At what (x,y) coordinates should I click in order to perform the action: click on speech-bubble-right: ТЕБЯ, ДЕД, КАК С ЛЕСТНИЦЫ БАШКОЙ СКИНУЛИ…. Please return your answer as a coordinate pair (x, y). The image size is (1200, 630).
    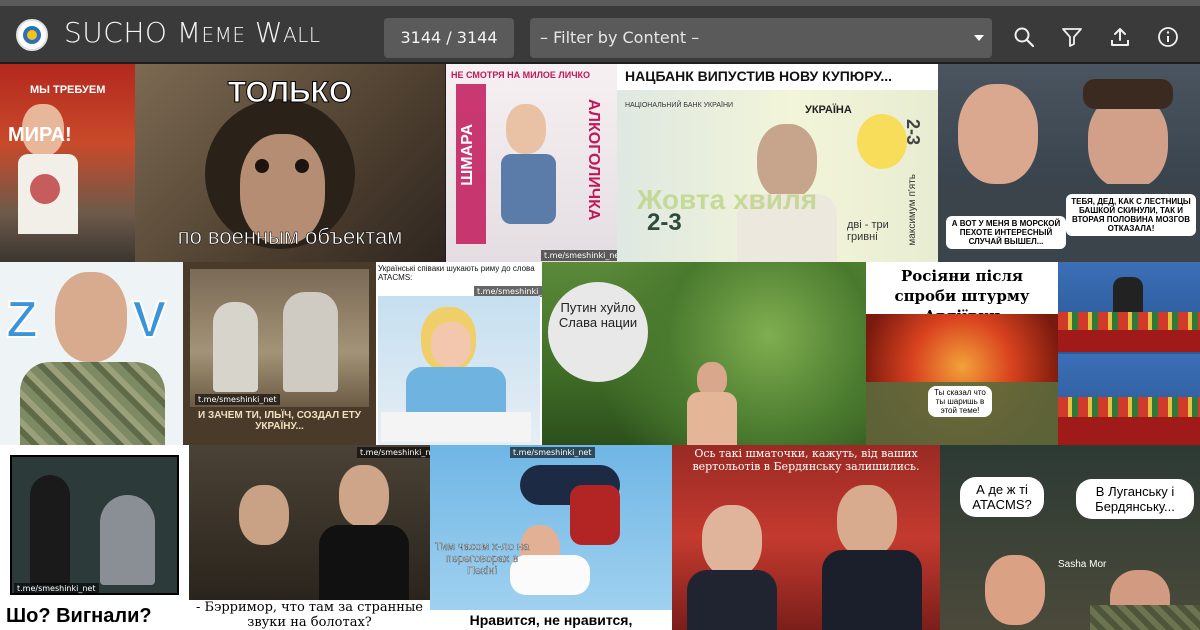
    Looking at the image, I should click on (1131, 215).